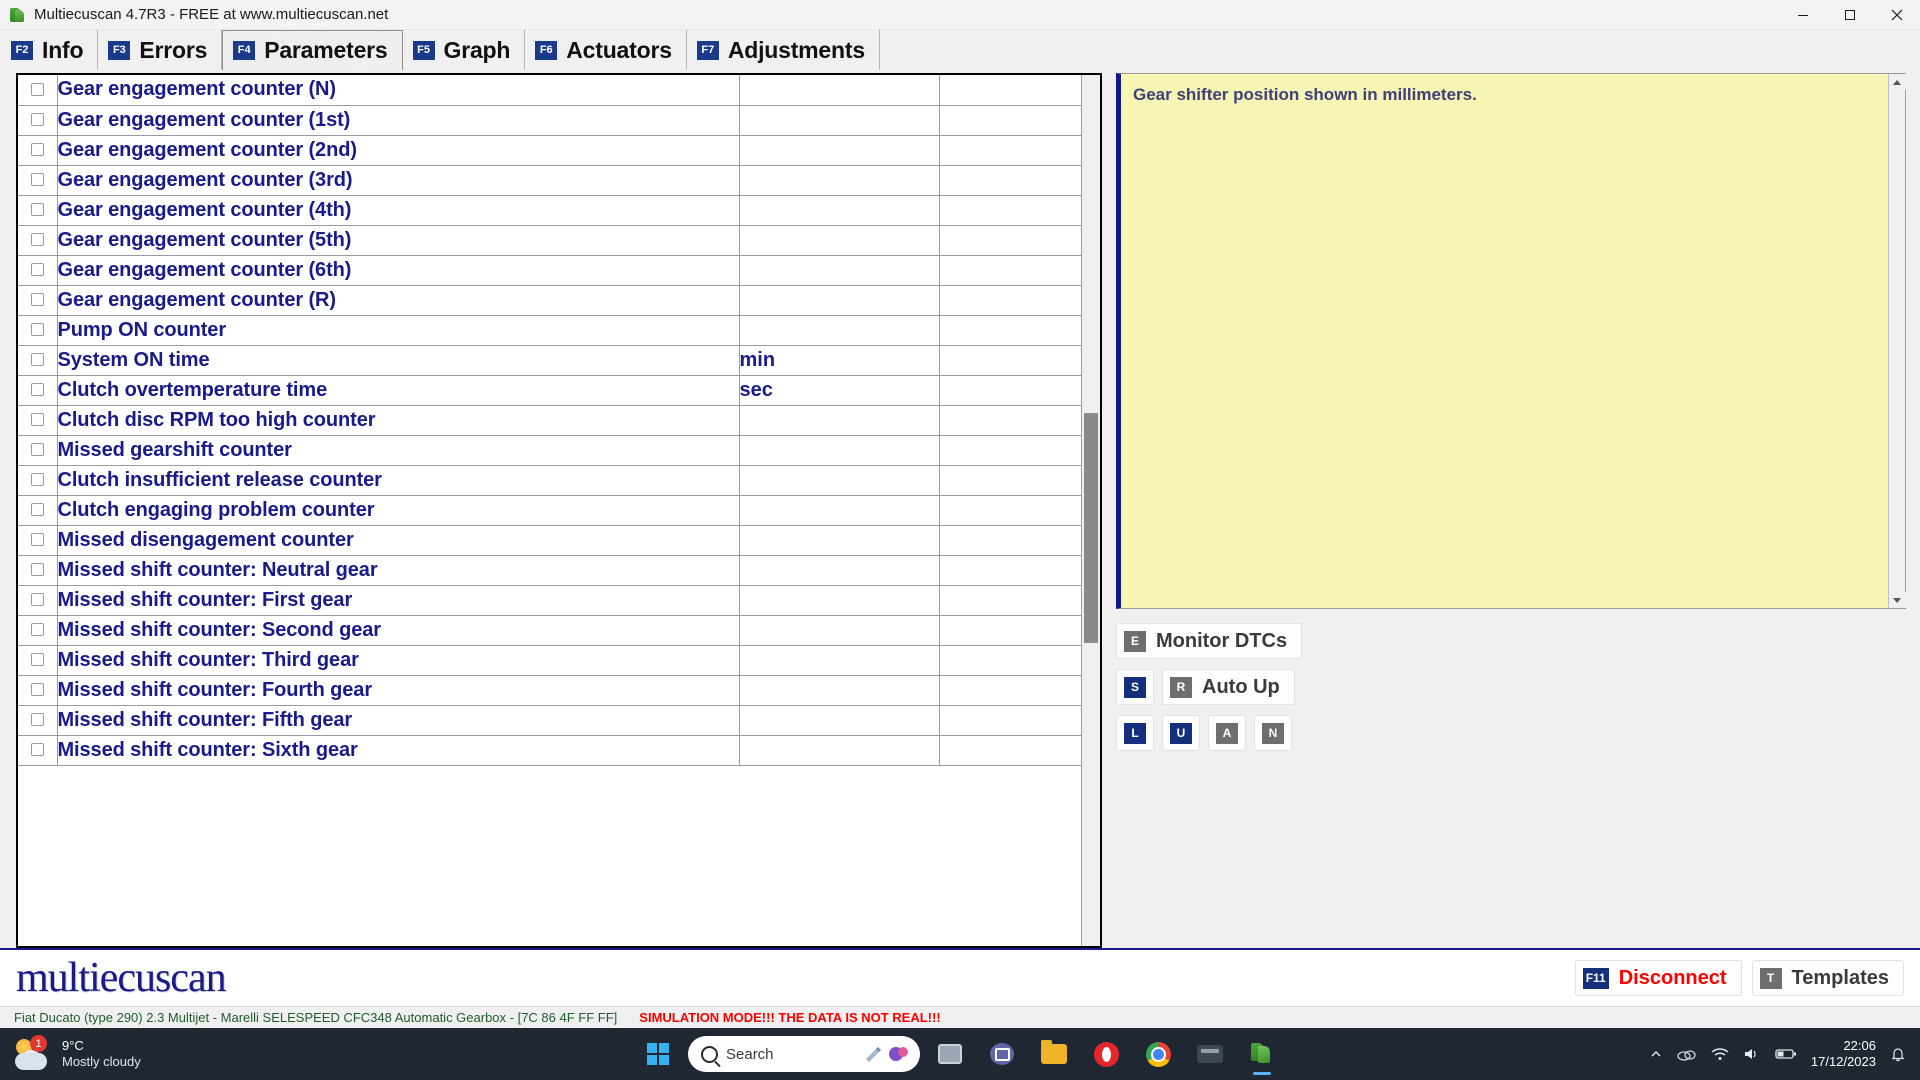  I want to click on table-row: Missed shift counter: Sixth gear, so click(549, 750).